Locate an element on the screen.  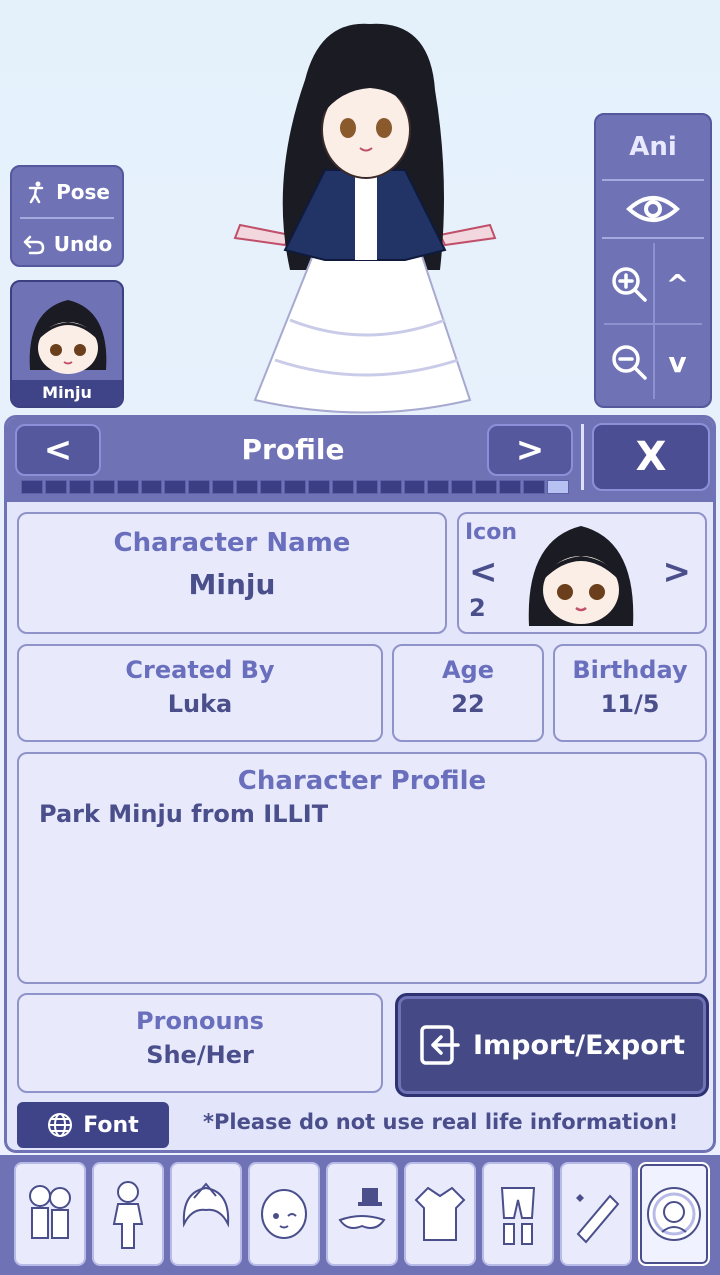
icon-label: Icon is located at coordinates (491, 532).